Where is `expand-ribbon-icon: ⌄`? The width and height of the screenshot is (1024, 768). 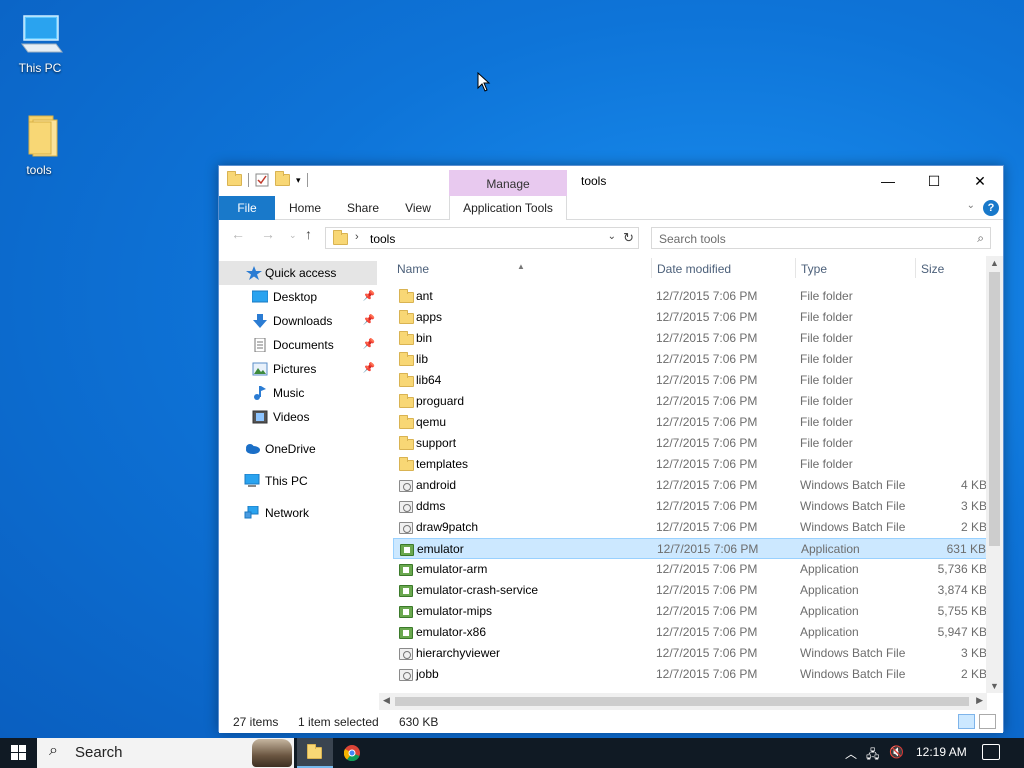
expand-ribbon-icon: ⌄ is located at coordinates (971, 205).